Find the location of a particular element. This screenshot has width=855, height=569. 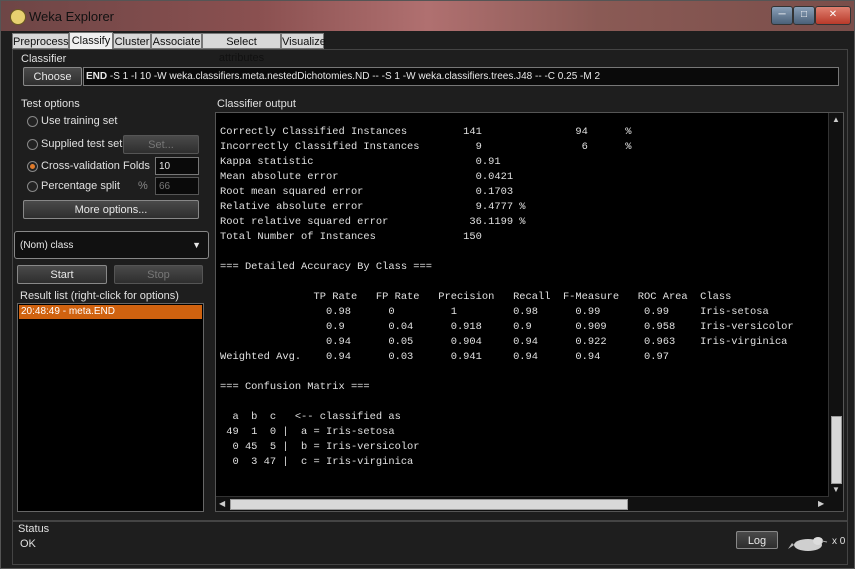

class-attribute-select: (Nom) class ▼ is located at coordinates (111, 245).